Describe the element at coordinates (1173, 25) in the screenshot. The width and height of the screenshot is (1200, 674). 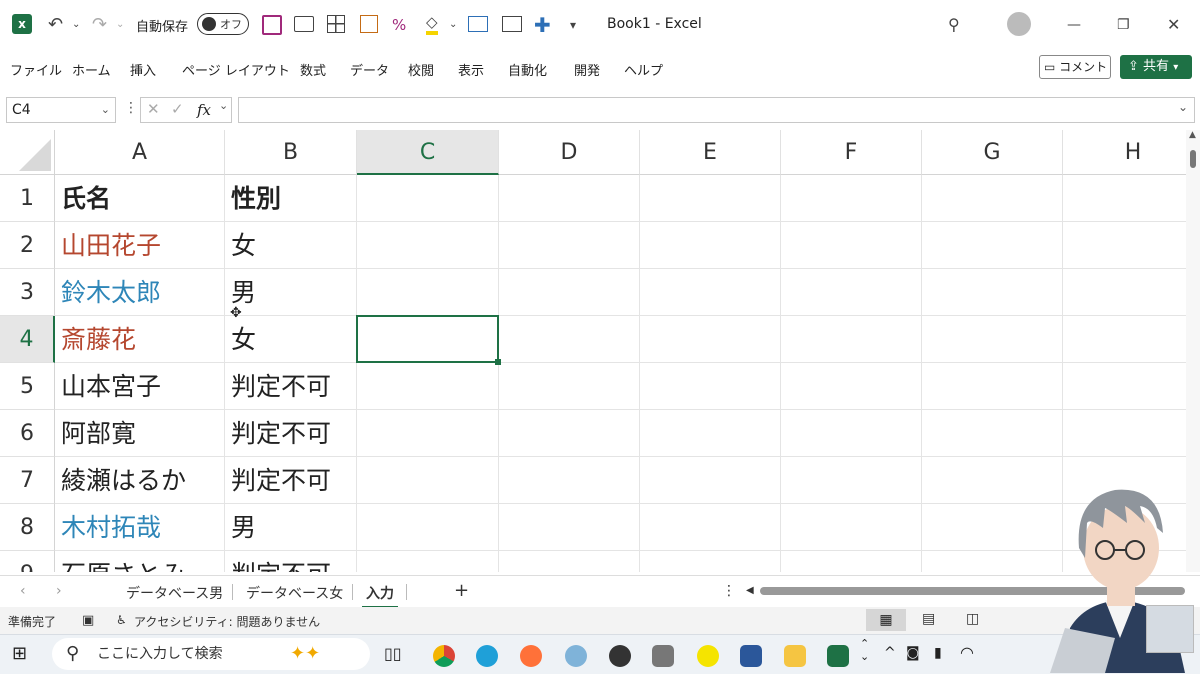
I see `close-icon: ✕` at that location.